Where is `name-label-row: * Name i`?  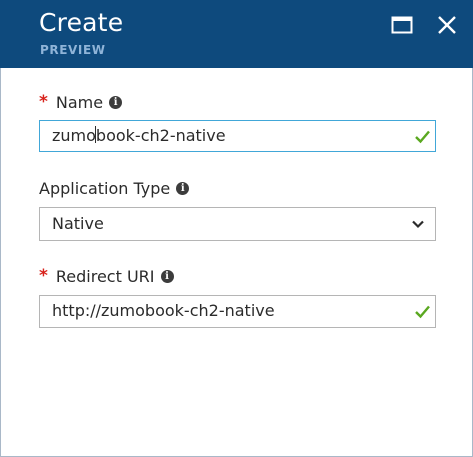
name-label-row: * Name i is located at coordinates (81, 102).